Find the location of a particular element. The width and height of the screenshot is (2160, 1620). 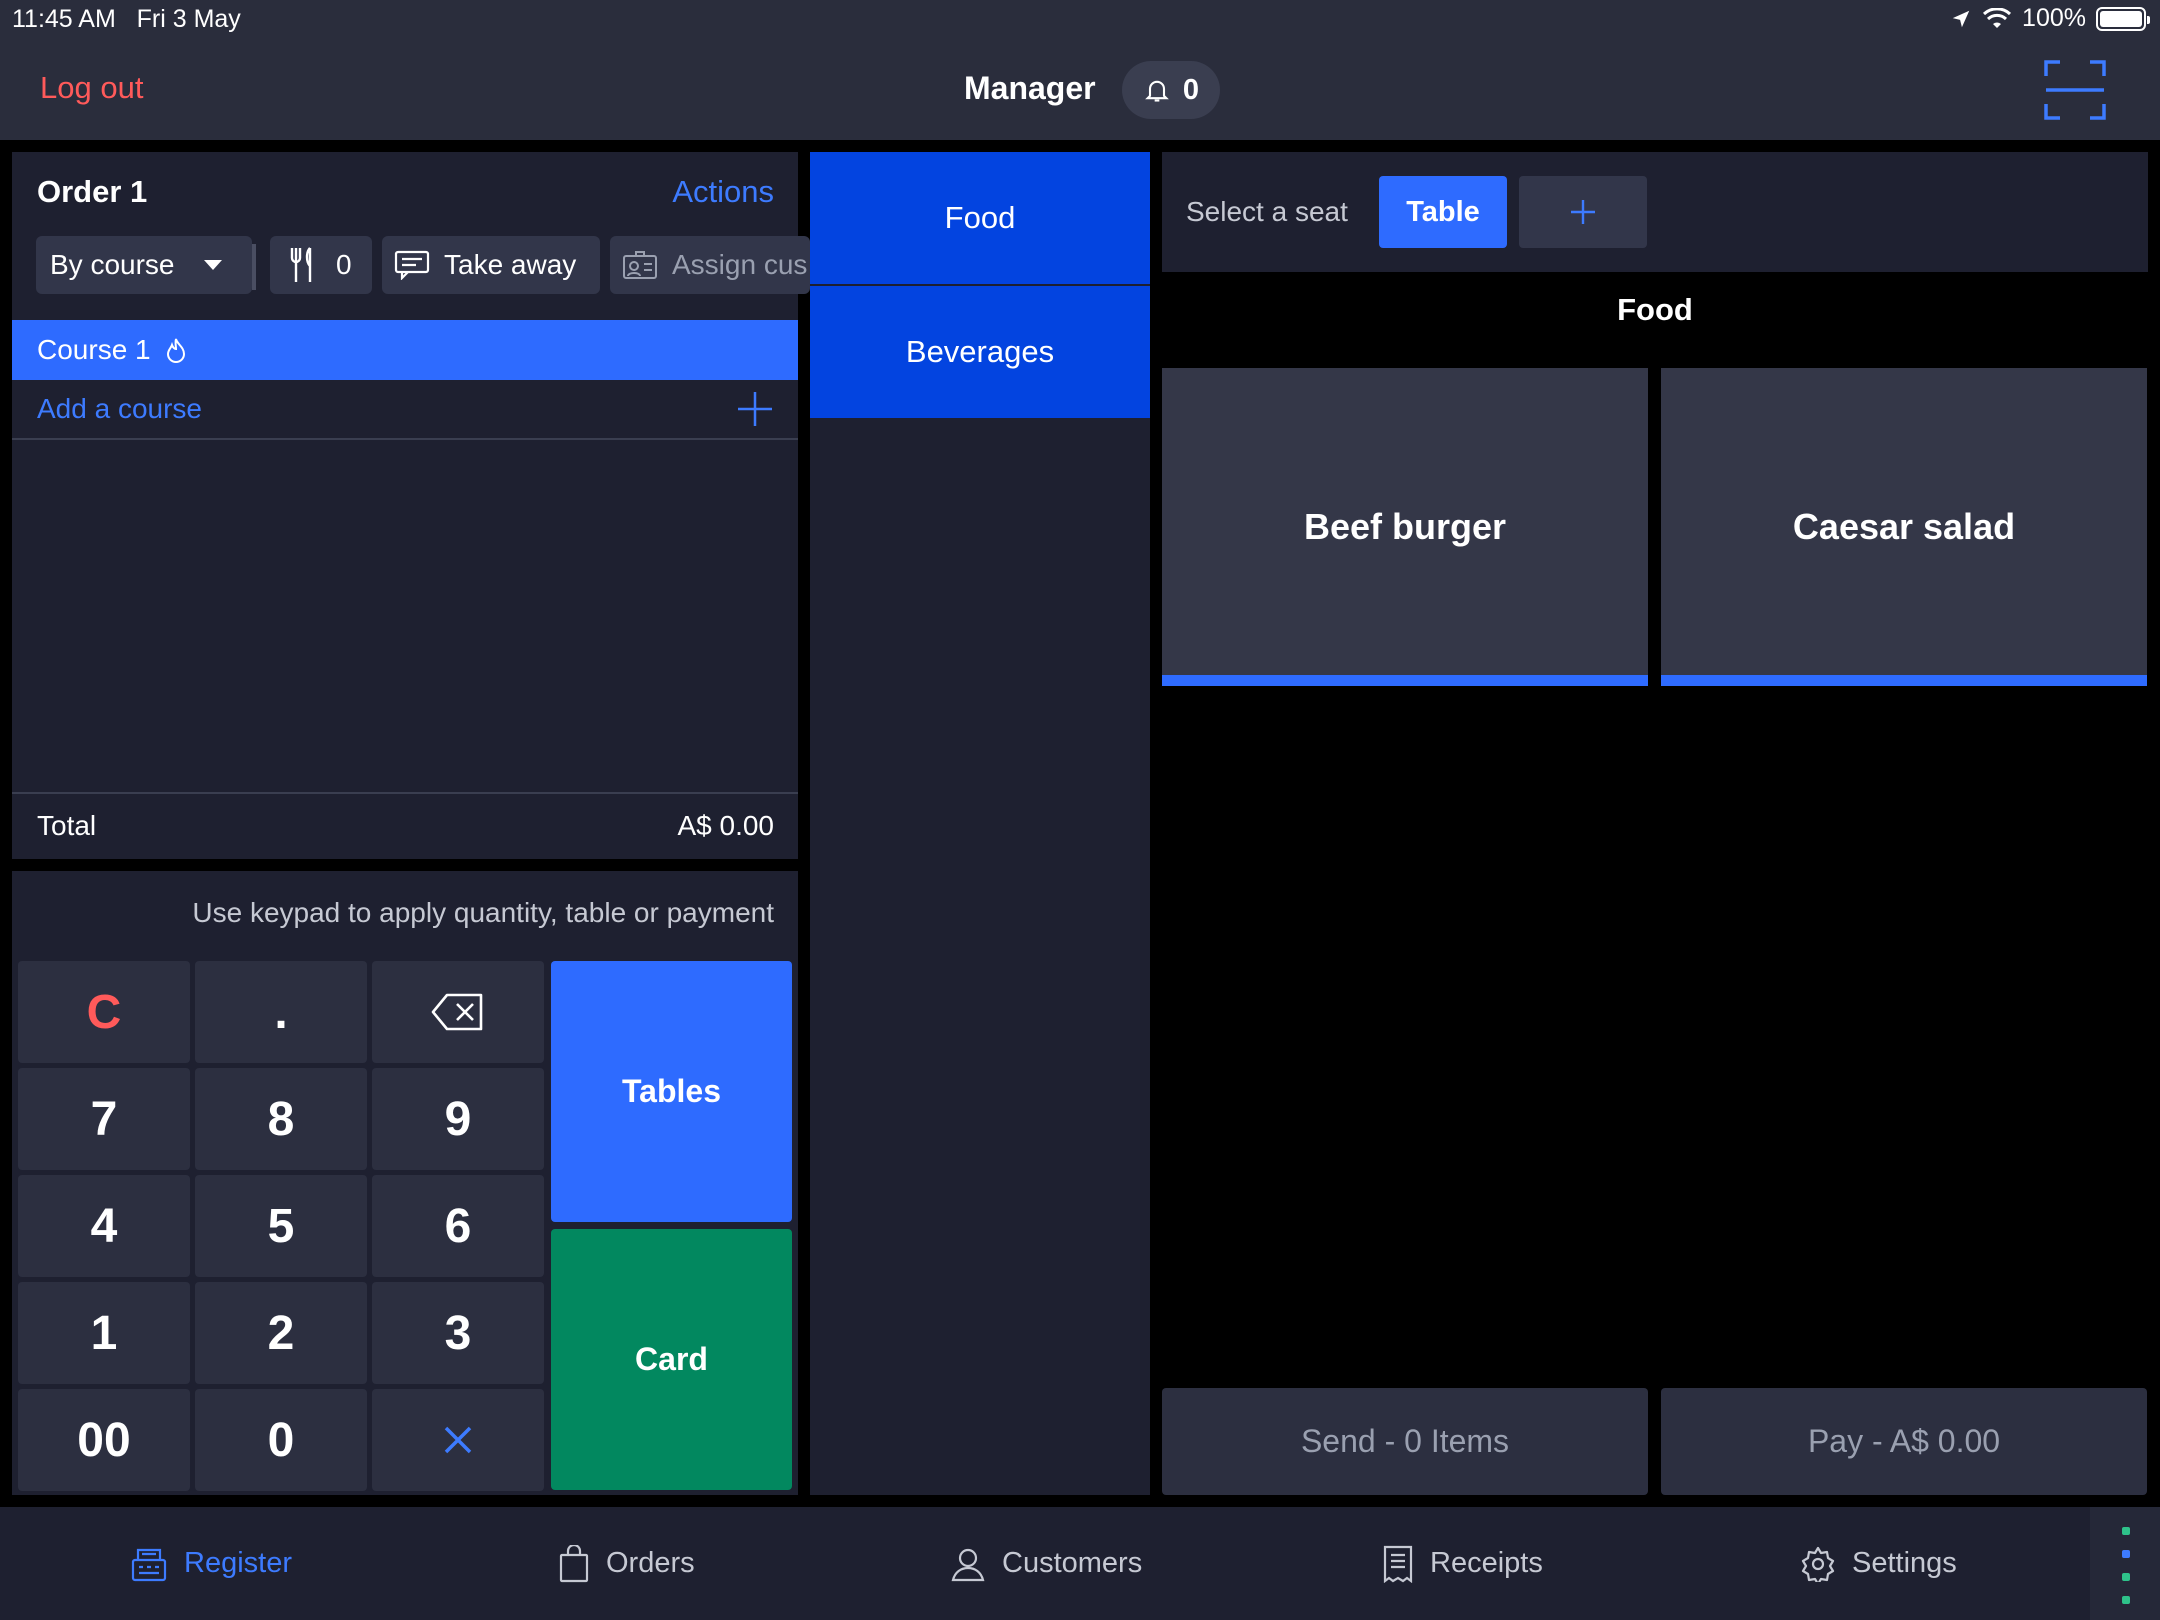

backspace-key is located at coordinates (458, 1012).